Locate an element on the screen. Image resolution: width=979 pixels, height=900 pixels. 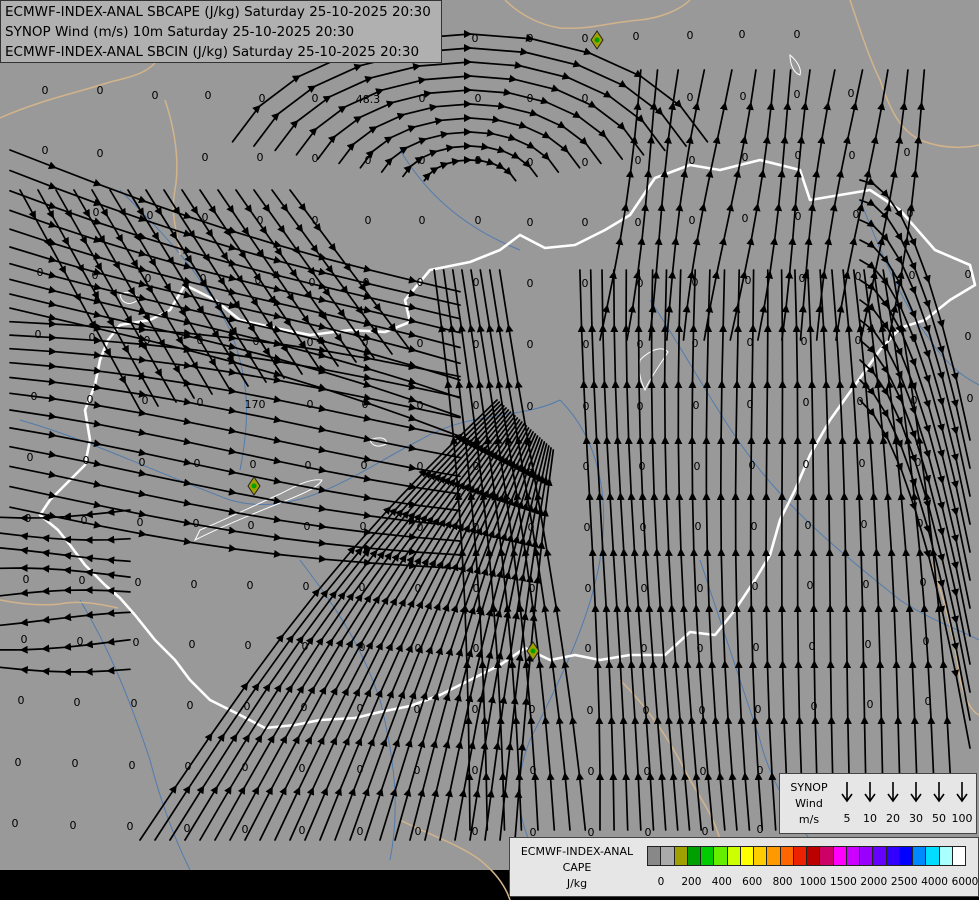
cape-tick-label: 2000 is located at coordinates (874, 882).